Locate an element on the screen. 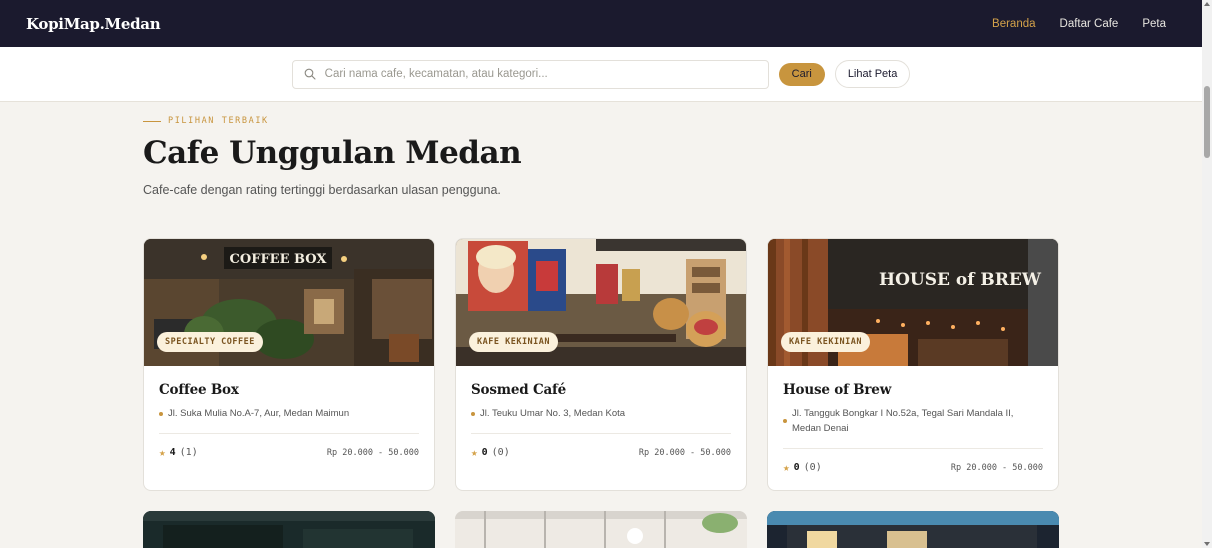 Image resolution: width=1212 pixels, height=548 pixels. coffee-box-sign-text: COFFEE BOX is located at coordinates (279, 259).